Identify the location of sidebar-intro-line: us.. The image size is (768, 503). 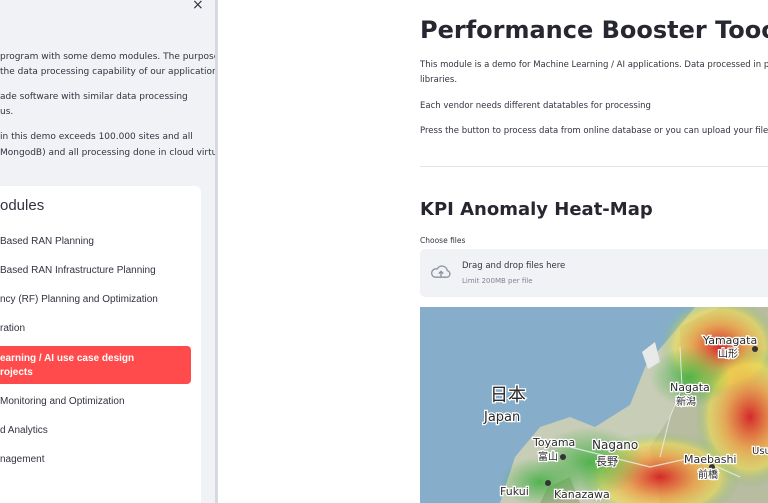
(7, 112).